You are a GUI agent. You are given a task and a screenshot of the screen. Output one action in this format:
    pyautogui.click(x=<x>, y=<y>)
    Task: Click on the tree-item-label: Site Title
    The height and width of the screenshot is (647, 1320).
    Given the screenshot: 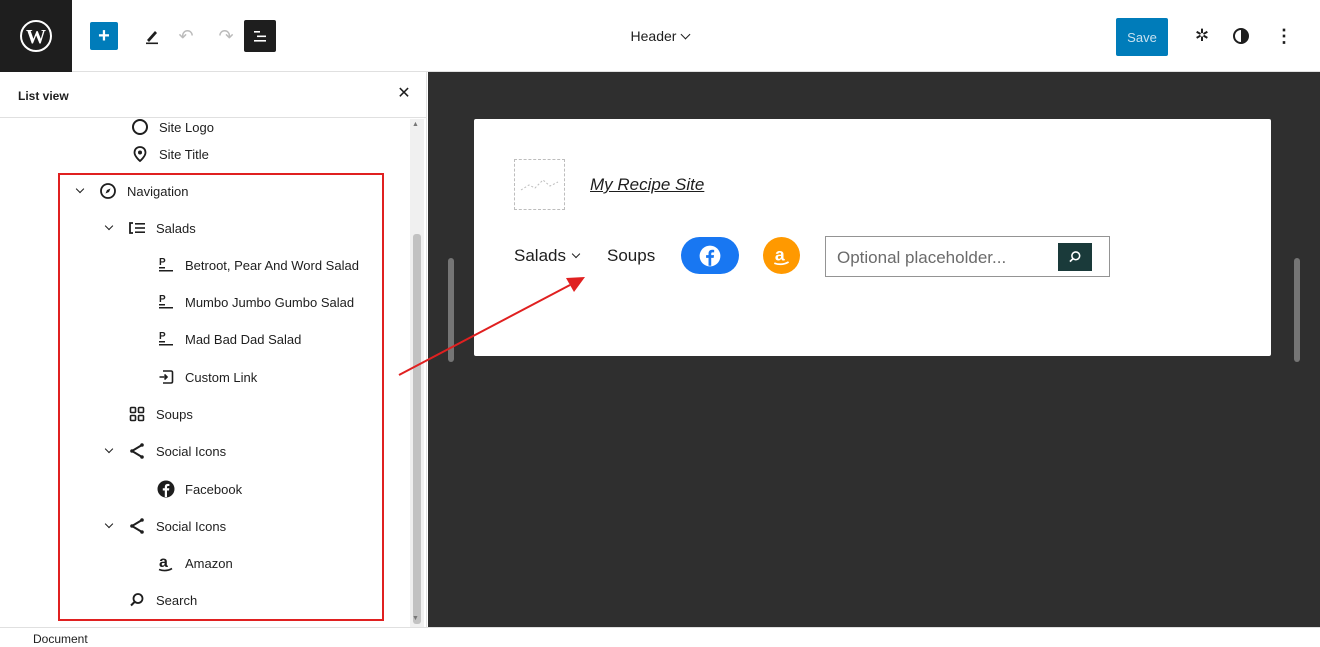 What is the action you would take?
    pyautogui.click(x=184, y=154)
    